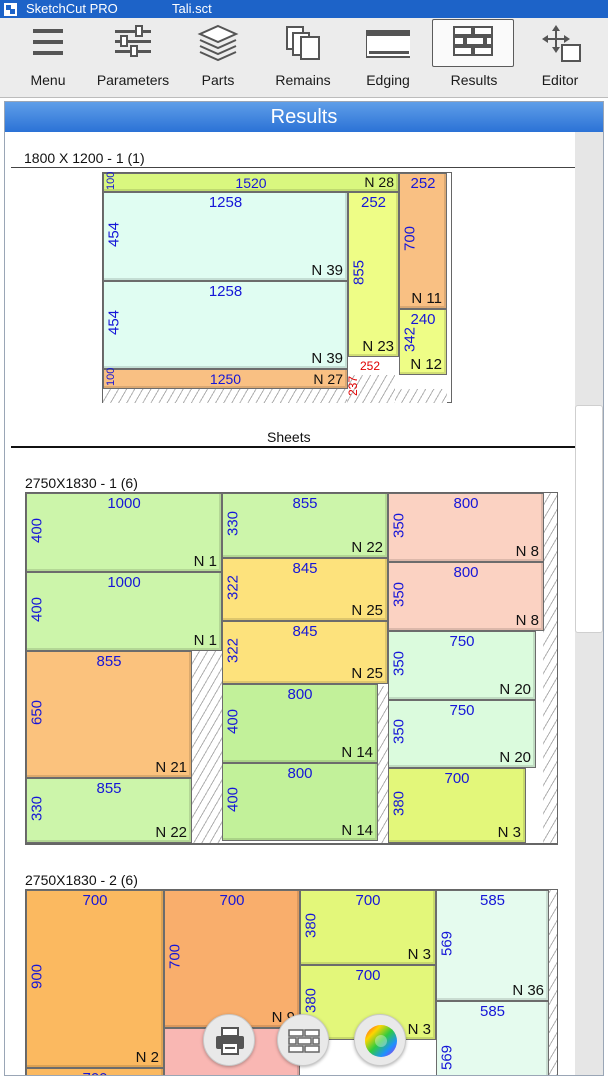 This screenshot has height=1080, width=608. What do you see at coordinates (492, 1038) in the screenshot?
I see `sheet-piece: 585 569` at bounding box center [492, 1038].